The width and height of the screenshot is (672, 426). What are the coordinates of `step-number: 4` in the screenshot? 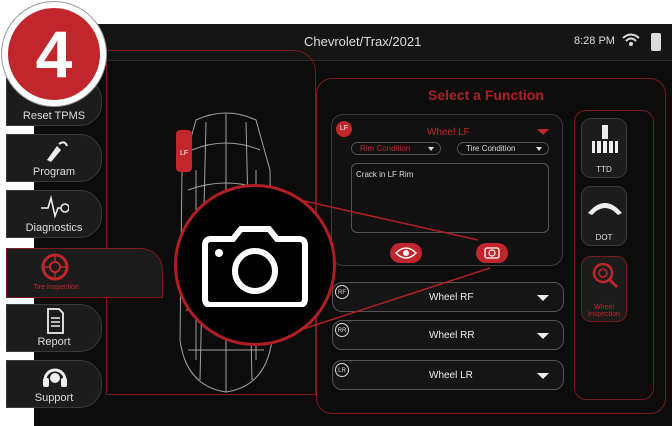 It's located at (54, 54).